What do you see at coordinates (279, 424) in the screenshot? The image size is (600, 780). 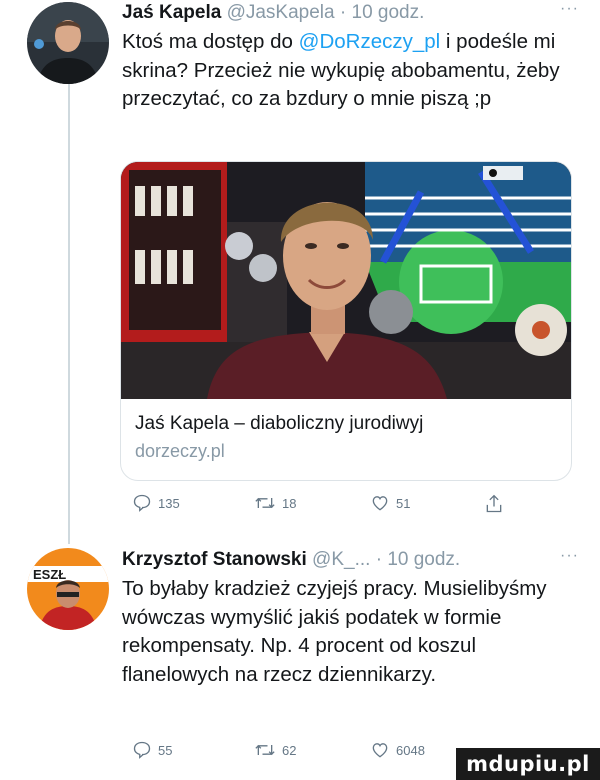 I see `card-title: Jaś Kapela – diaboliczny jurodiwyj` at bounding box center [279, 424].